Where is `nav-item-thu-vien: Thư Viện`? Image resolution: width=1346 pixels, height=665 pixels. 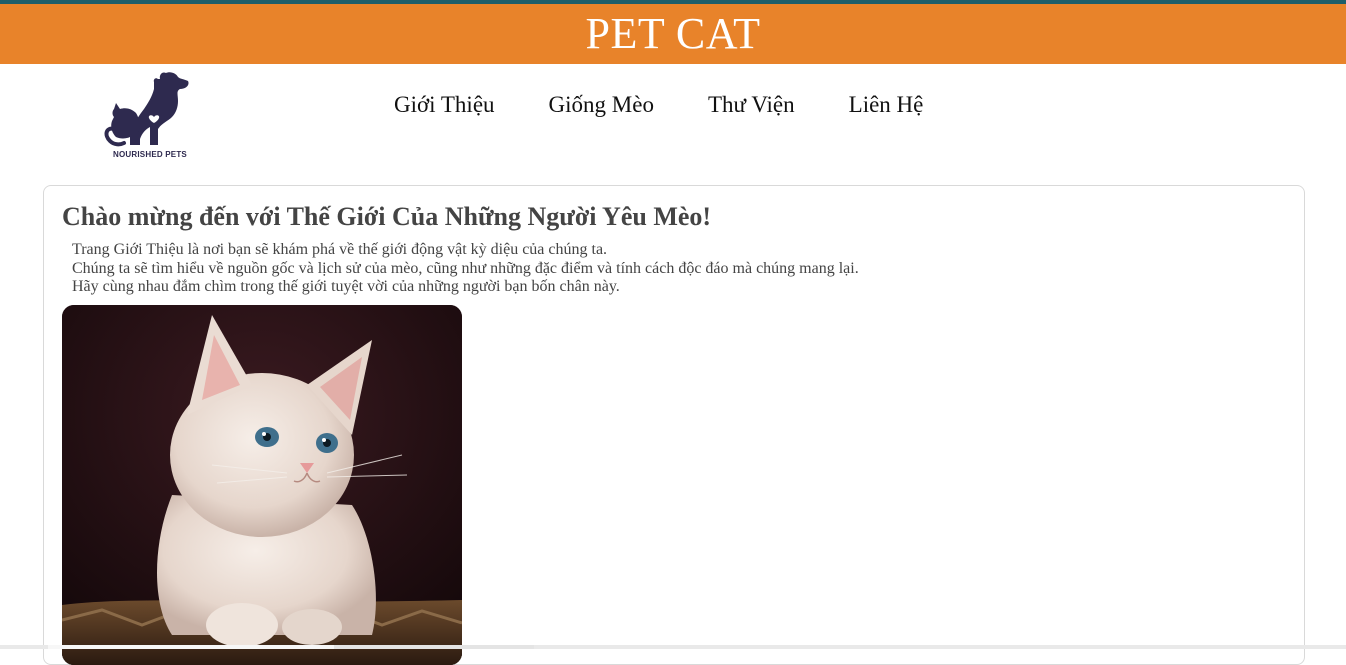 nav-item-thu-vien: Thư Viện is located at coordinates (751, 105).